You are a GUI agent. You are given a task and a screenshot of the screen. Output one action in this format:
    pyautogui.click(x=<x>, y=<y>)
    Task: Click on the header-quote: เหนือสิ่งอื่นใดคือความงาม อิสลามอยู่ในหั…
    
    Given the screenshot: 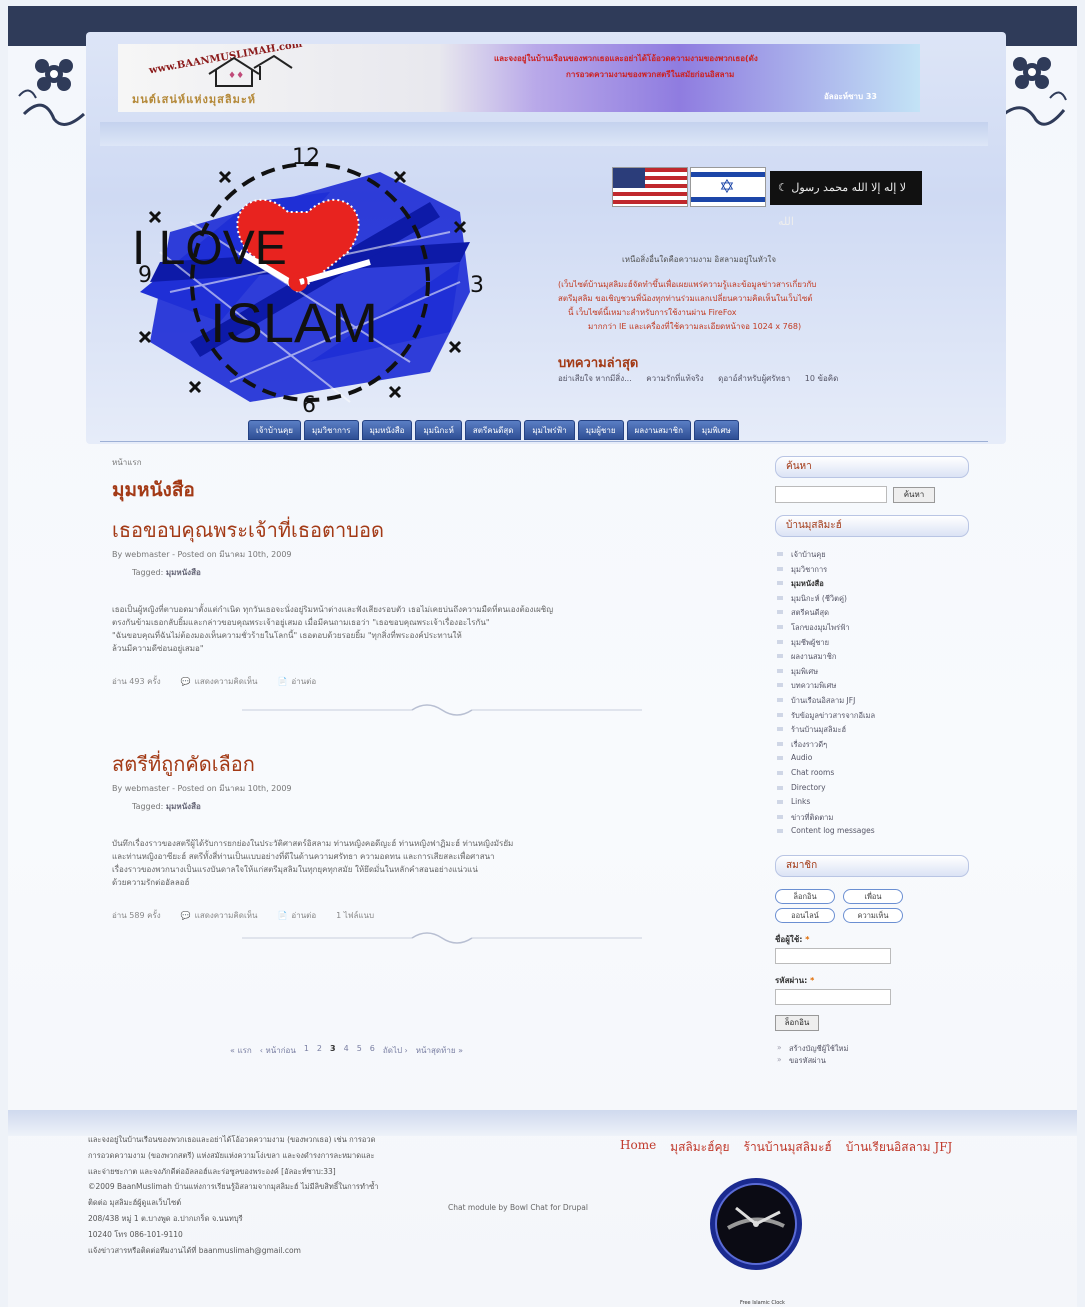 What is the action you would take?
    pyautogui.click(x=699, y=259)
    